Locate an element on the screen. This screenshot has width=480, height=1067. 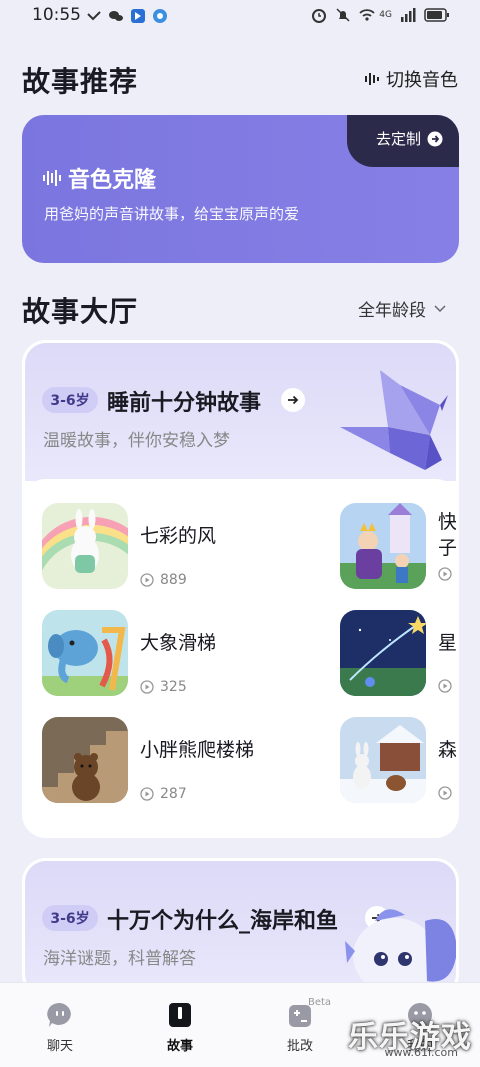
nav-story: 故事 is located at coordinates (180, 1027).